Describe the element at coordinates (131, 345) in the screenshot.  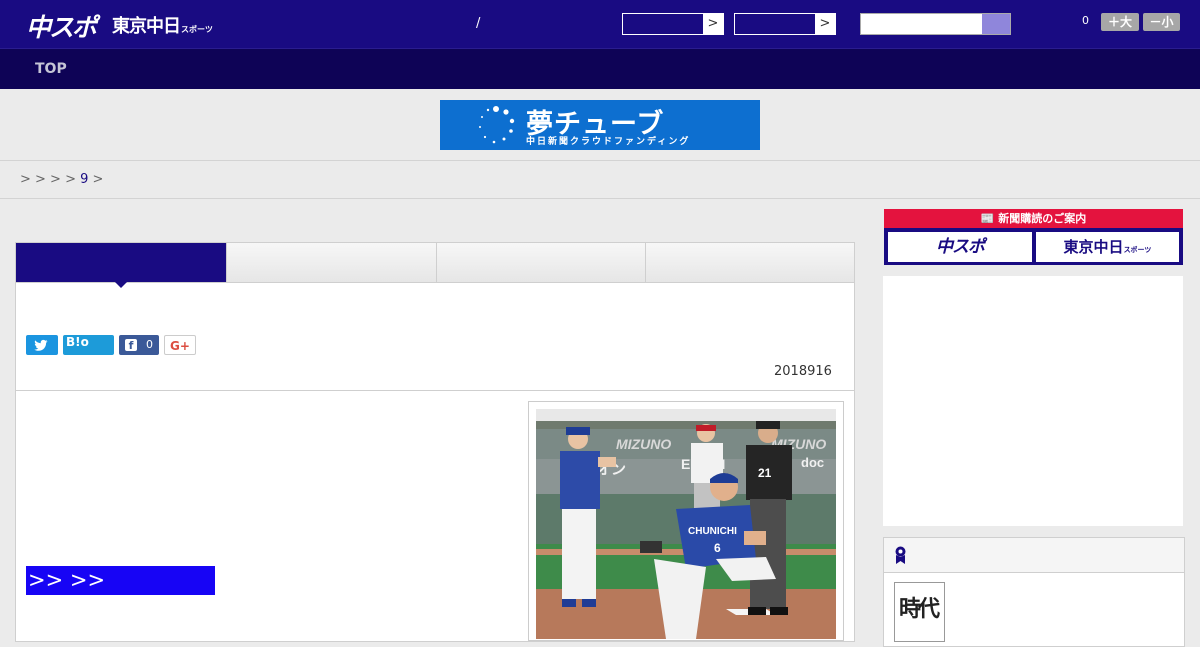
I see `facebook-icon: f` at that location.